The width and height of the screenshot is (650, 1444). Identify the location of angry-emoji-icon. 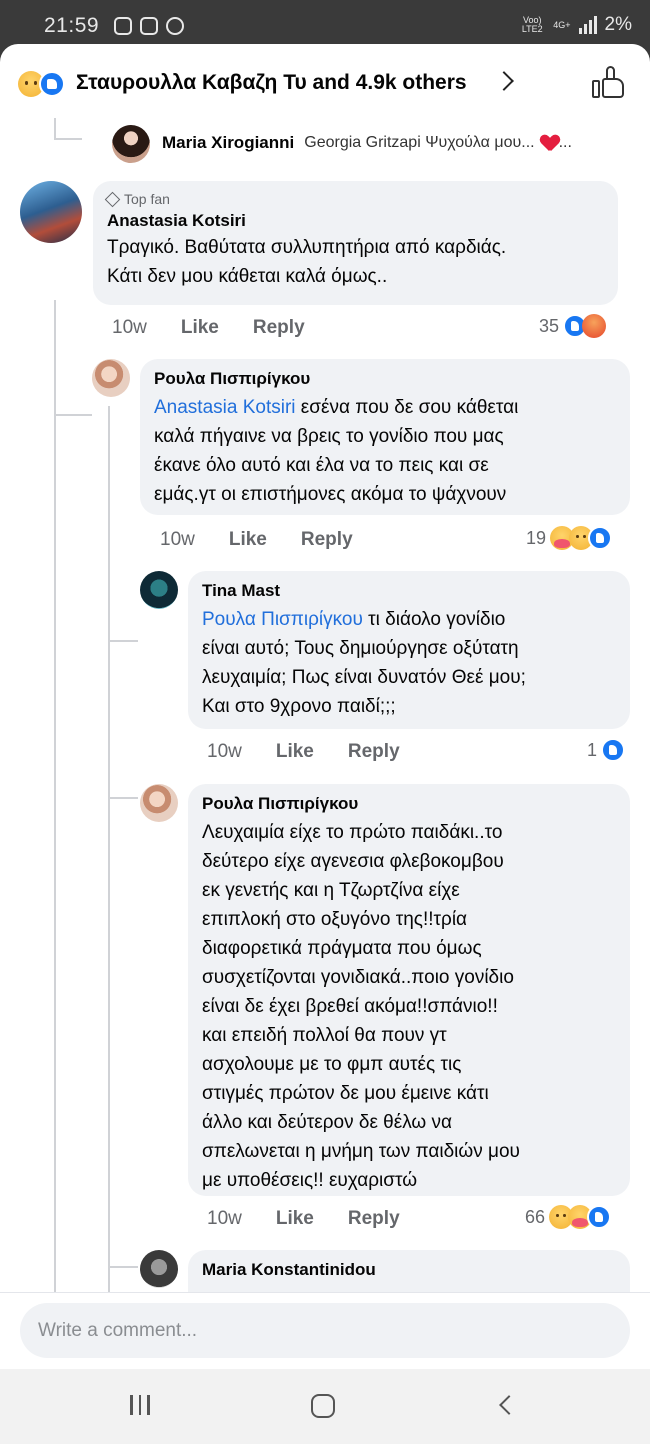
(594, 326).